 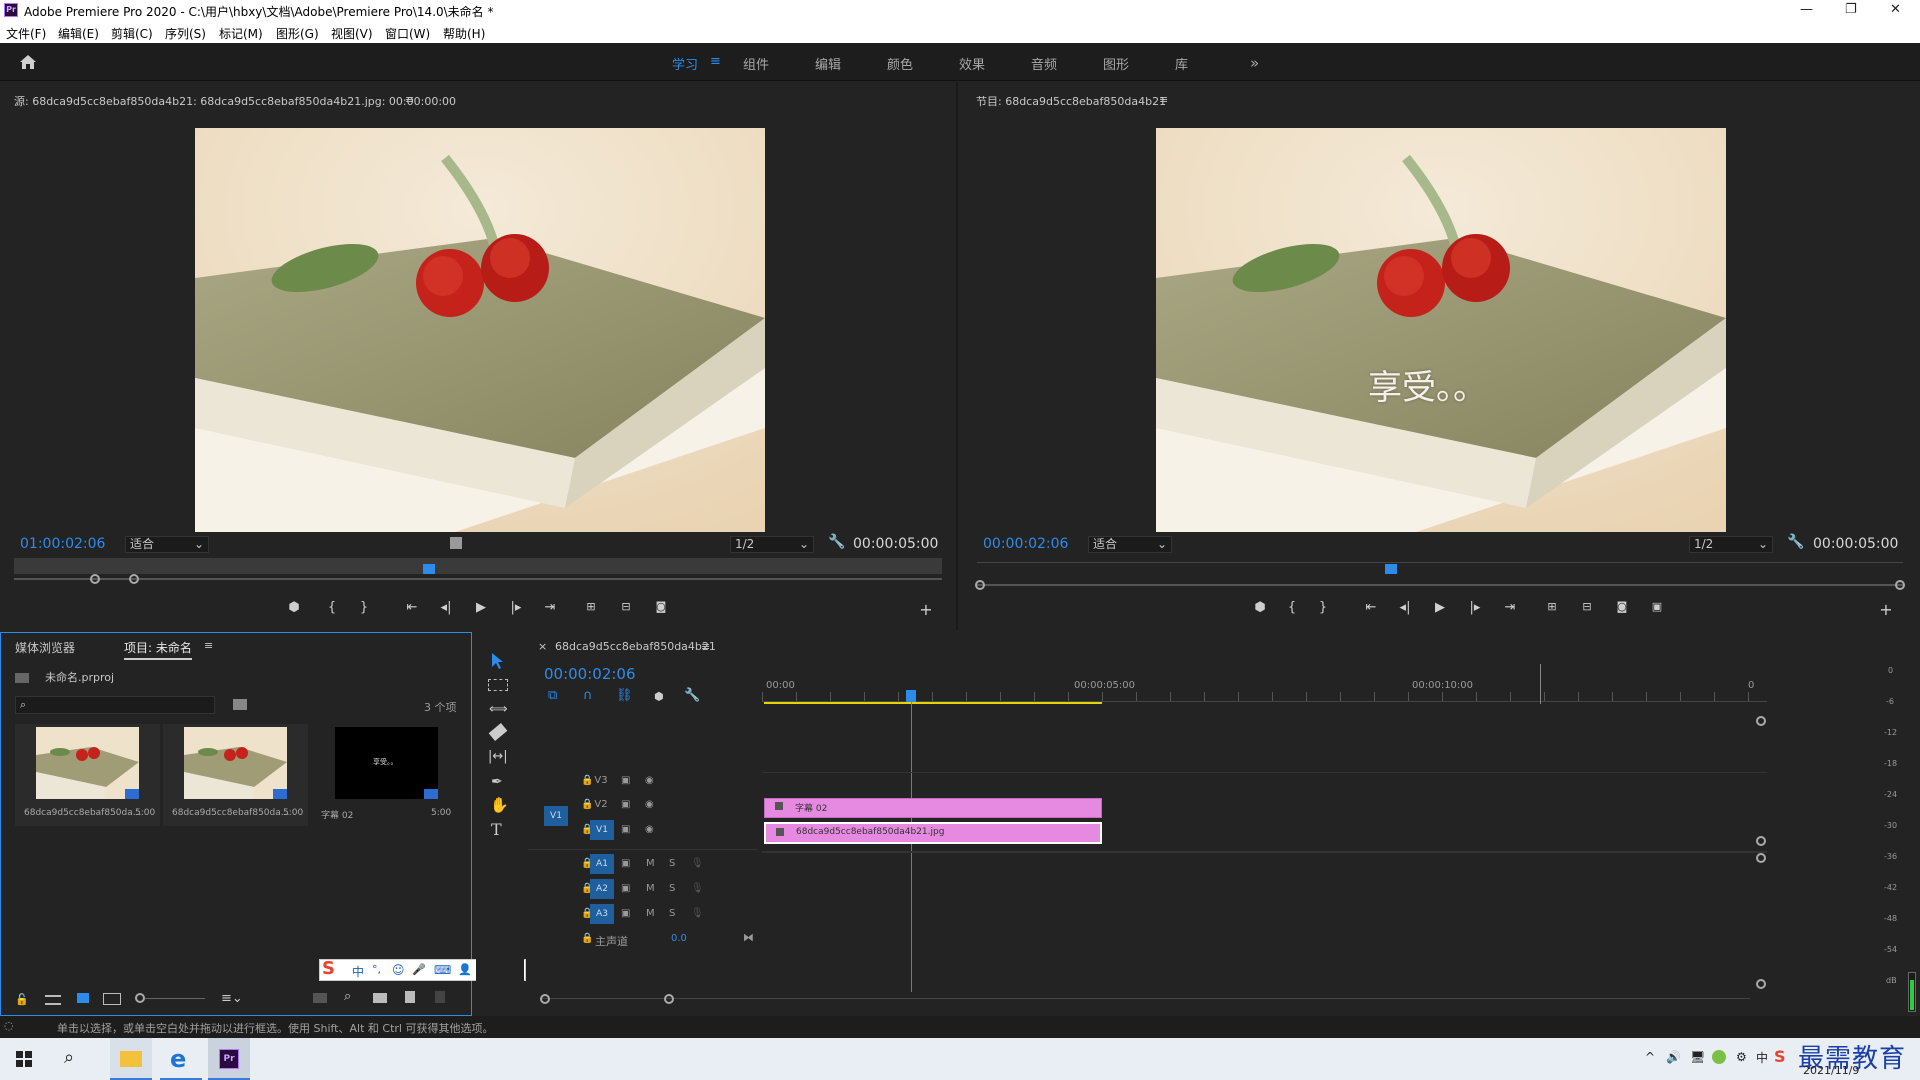 What do you see at coordinates (1741, 1057) in the screenshot?
I see `tray-settings-icon: ⚙` at bounding box center [1741, 1057].